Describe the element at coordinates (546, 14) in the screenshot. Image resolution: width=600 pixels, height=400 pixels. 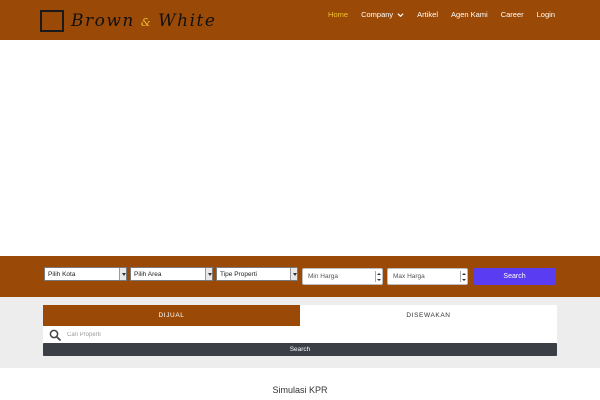
I see `nav-login: Login` at that location.